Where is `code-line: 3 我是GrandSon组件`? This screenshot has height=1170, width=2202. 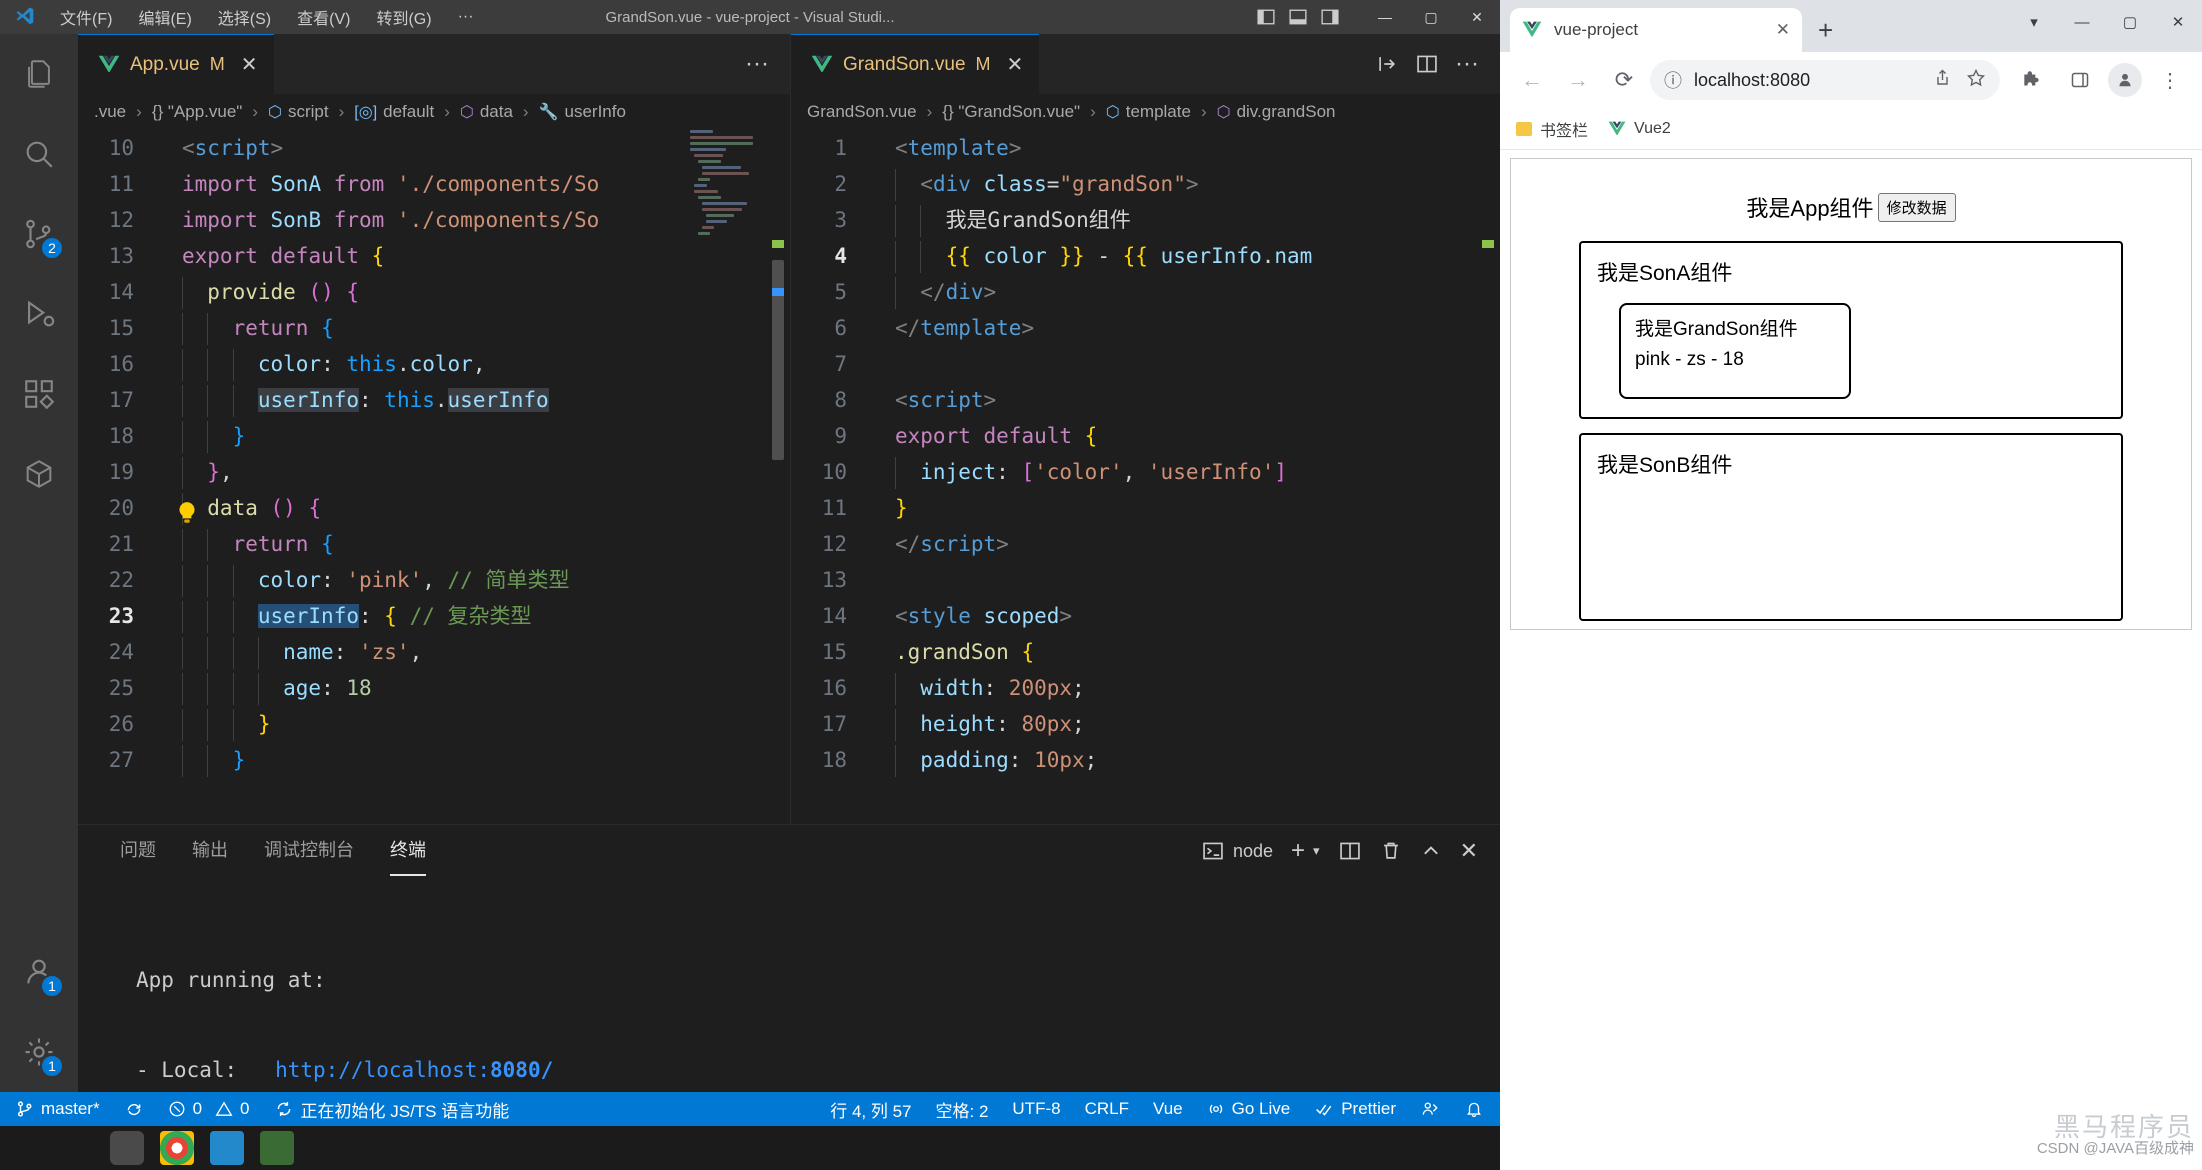
code-line: 3 我是GrandSon组件 is located at coordinates (1145, 220).